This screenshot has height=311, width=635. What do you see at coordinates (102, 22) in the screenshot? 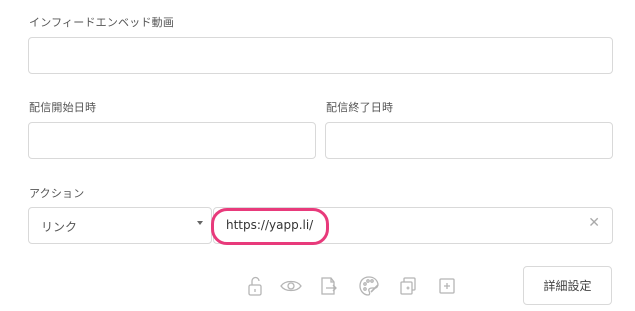
I see `video-label: インフィードエンベッド動画` at bounding box center [102, 22].